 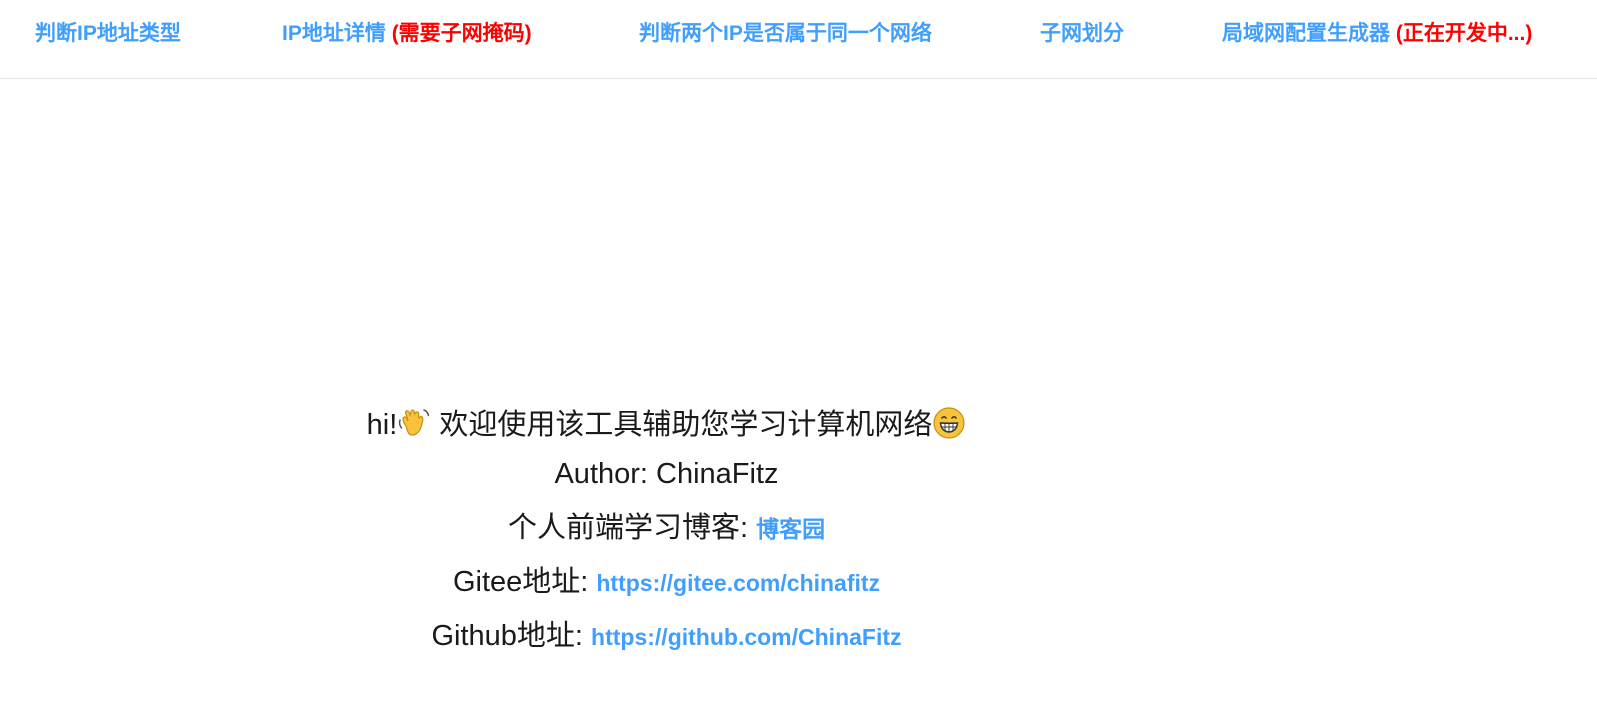 I want to click on author-name: ChinaFitz, so click(x=717, y=474).